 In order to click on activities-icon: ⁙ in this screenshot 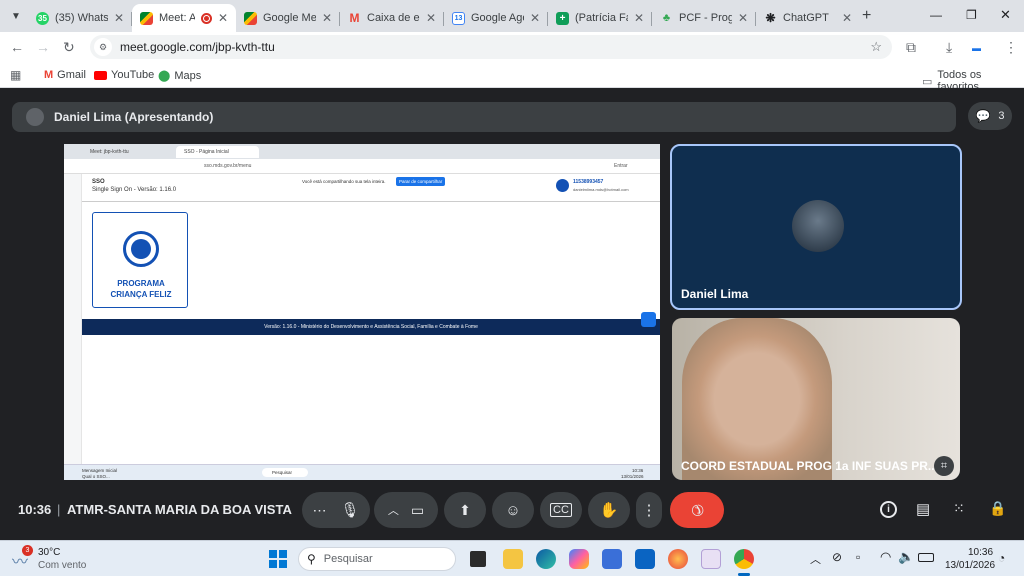, I will do `click(959, 508)`.